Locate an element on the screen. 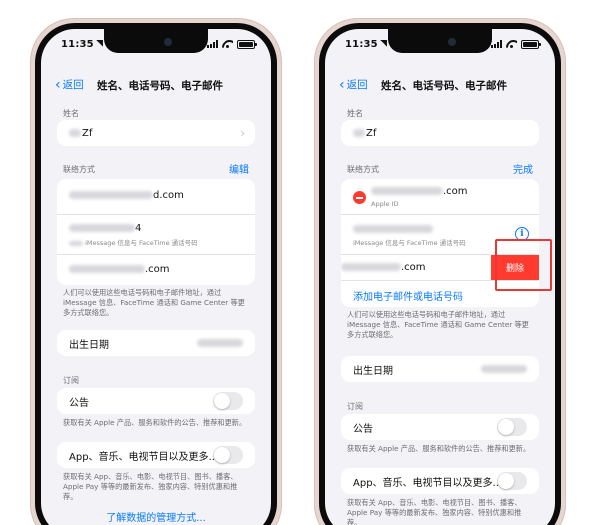  name-card: Zf is located at coordinates (440, 133).